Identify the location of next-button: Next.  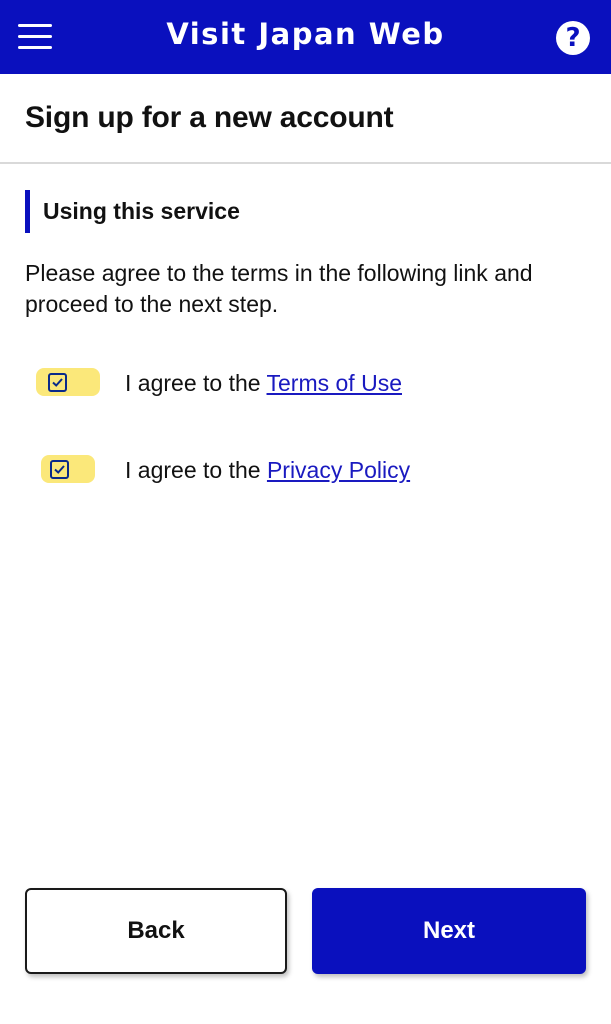
(449, 931).